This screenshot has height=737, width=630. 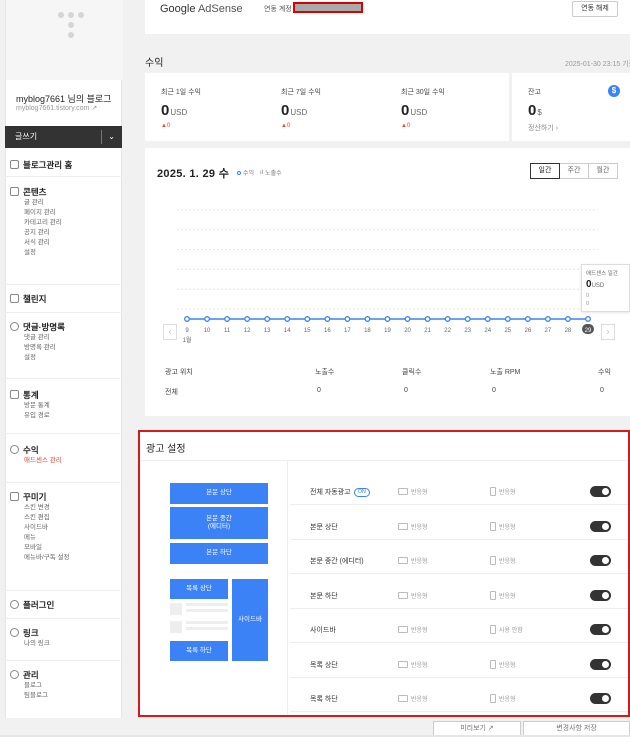 I want to click on x-tick-label: 27, so click(x=548, y=331).